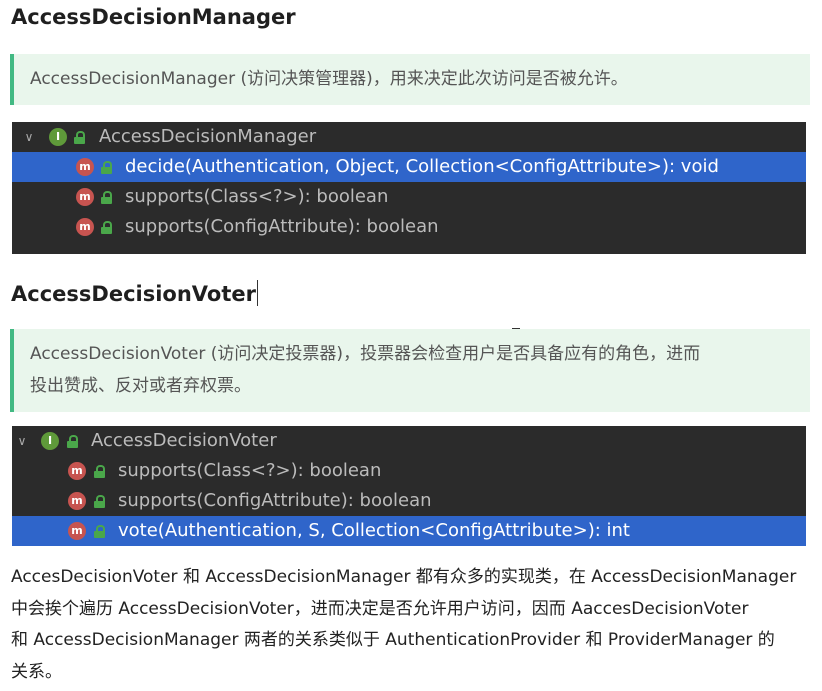 This screenshot has height=691, width=822. I want to click on quote-line: 投出赞成、反对或者弃权票。, so click(140, 386).